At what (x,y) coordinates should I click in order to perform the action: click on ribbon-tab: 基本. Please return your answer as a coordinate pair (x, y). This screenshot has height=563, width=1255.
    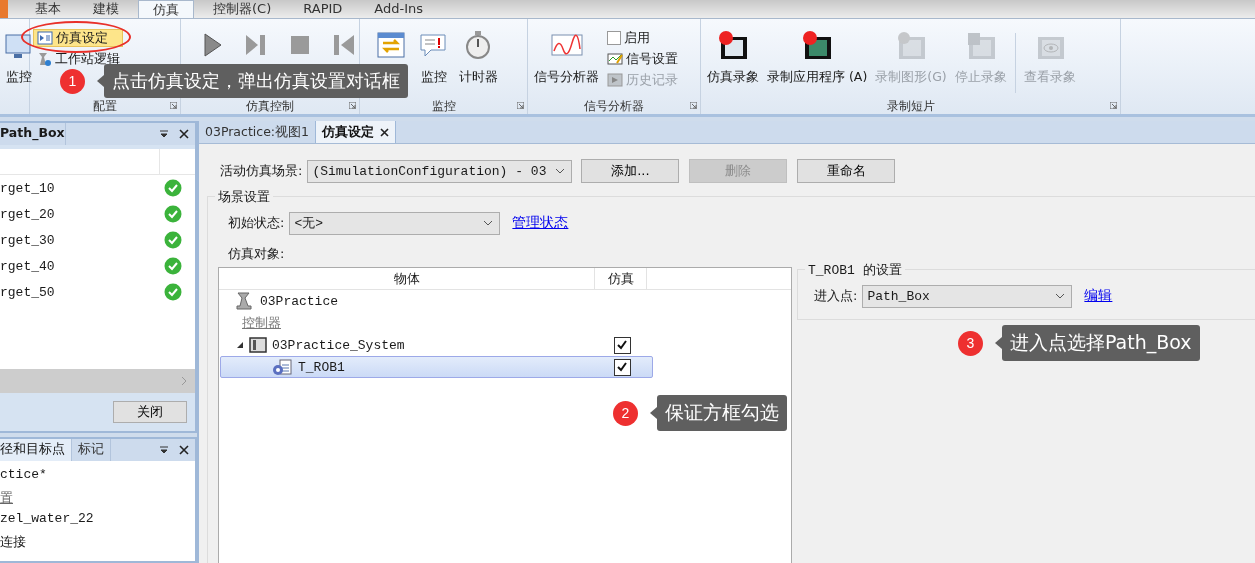
    Looking at the image, I should click on (48, 9).